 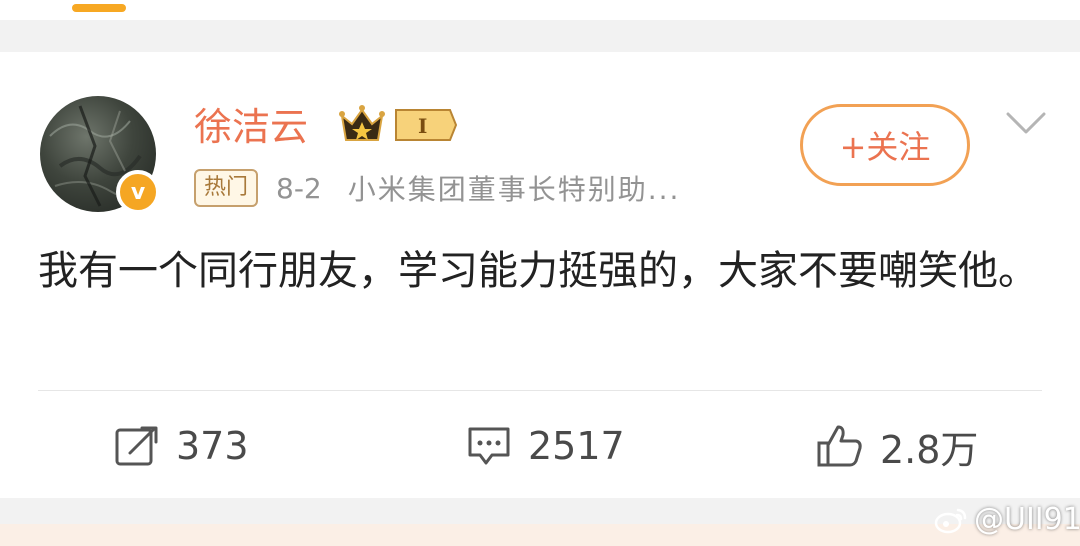 I want to click on weibo-logo-icon, so click(x=950, y=520).